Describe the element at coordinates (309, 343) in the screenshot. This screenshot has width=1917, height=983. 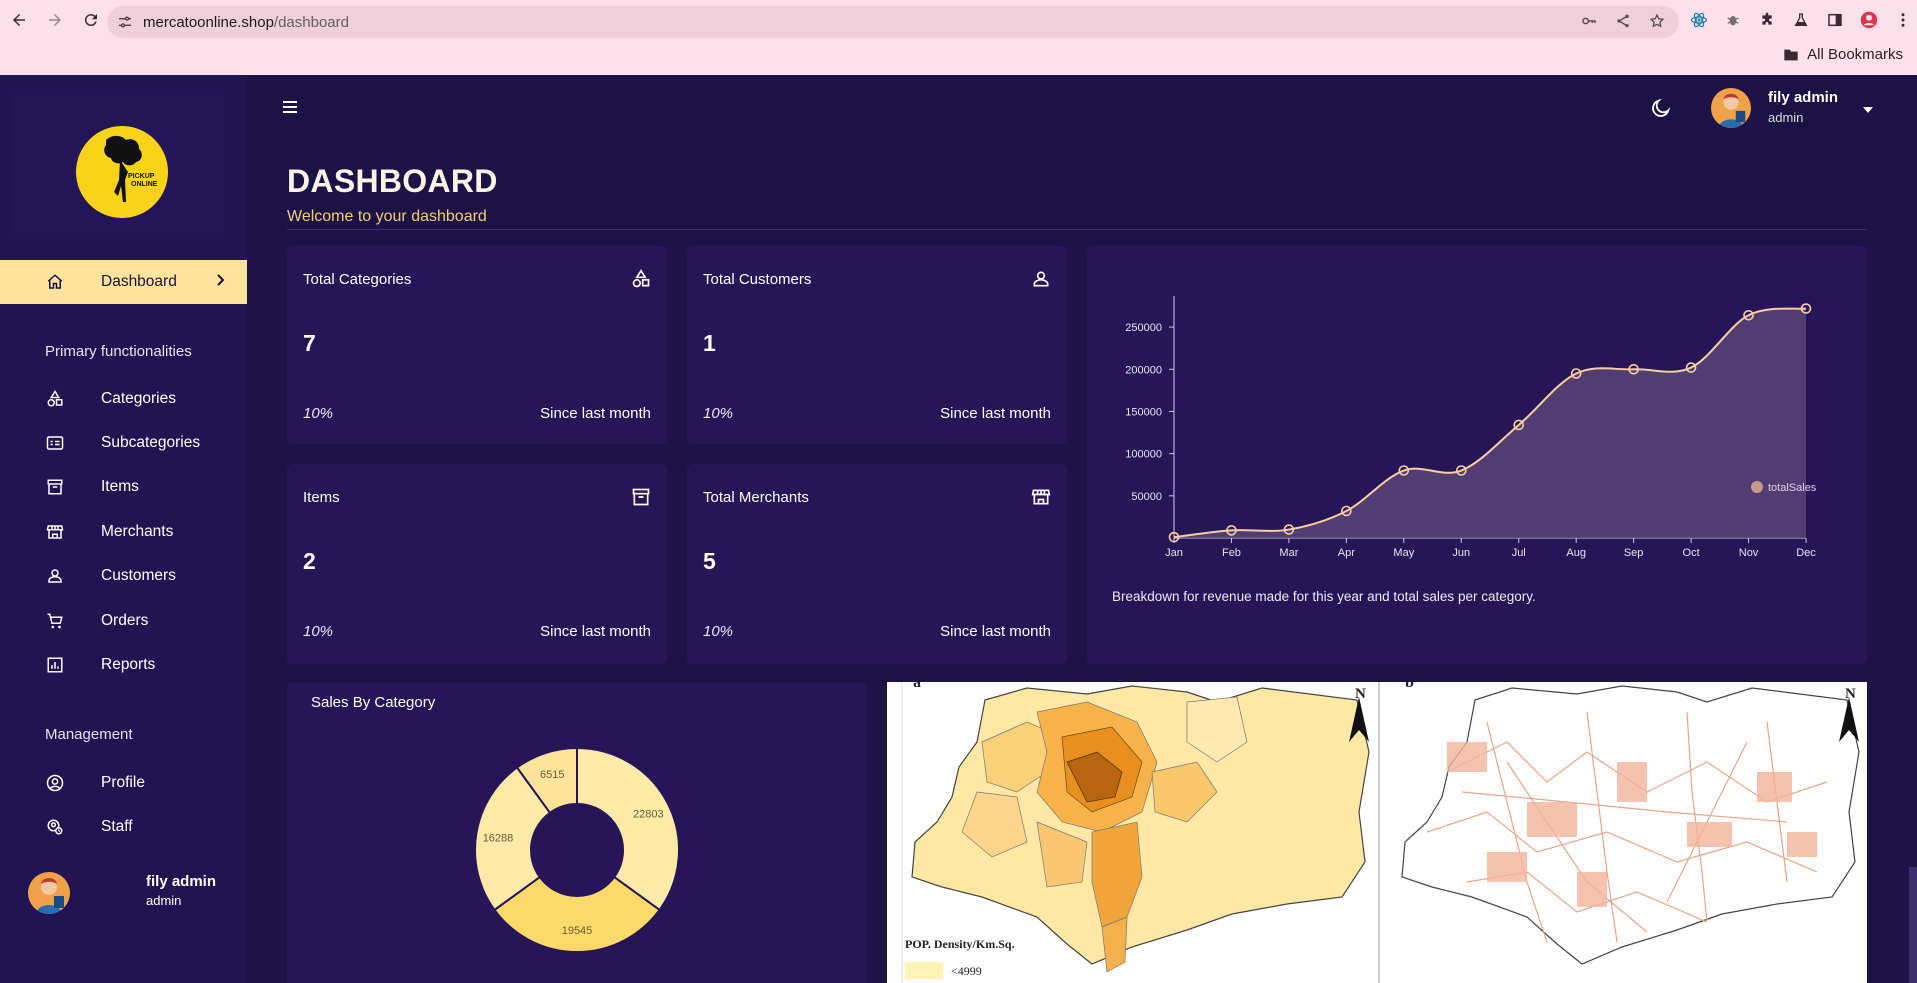
I see `stat-value: 7` at that location.